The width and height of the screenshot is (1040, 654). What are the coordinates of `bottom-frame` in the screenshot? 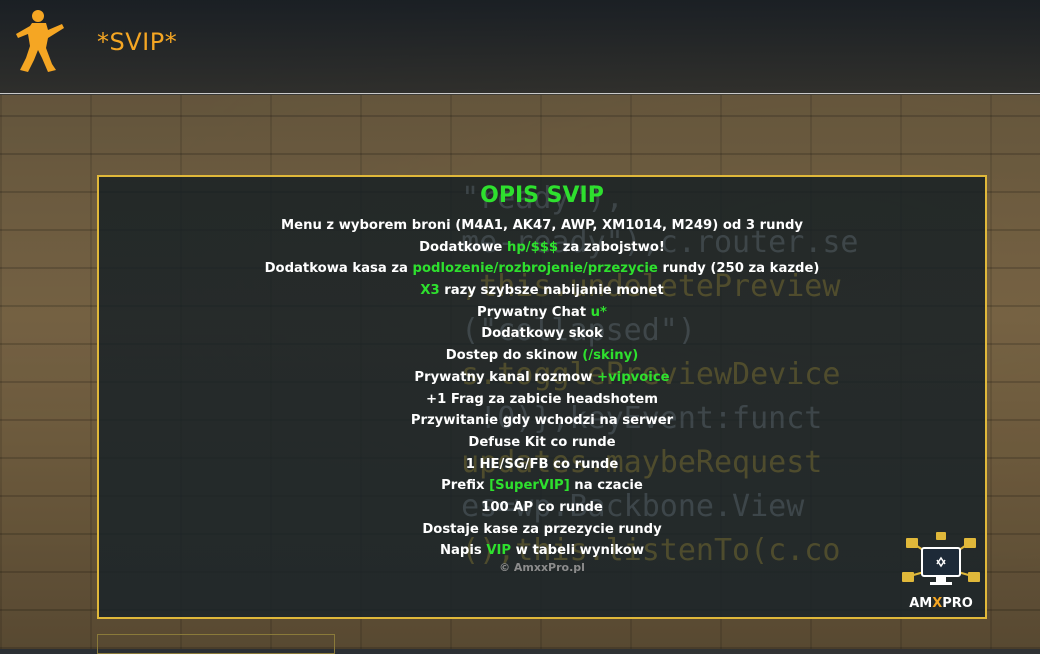 It's located at (216, 644).